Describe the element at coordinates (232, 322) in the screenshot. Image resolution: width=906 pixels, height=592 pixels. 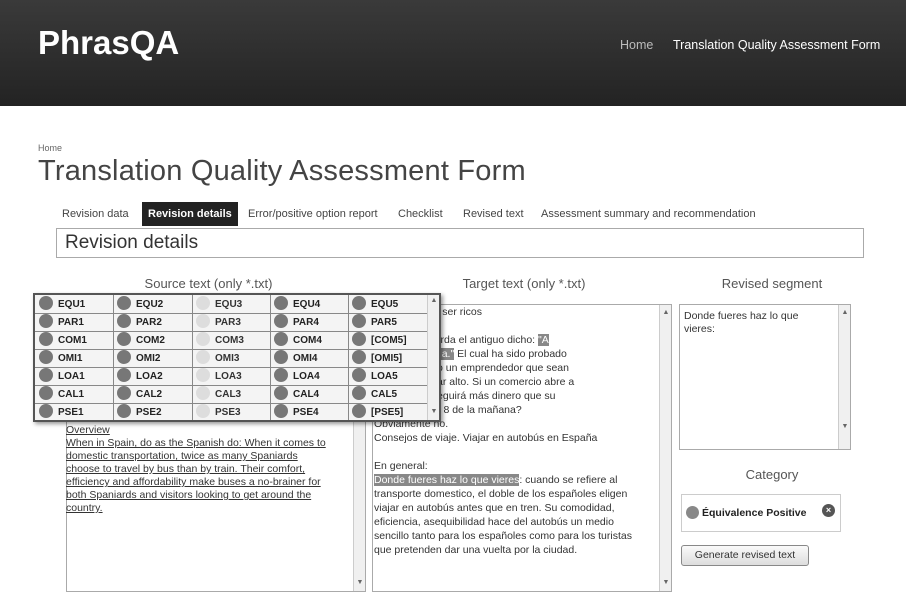
I see `error-option-cell: PAR3` at that location.